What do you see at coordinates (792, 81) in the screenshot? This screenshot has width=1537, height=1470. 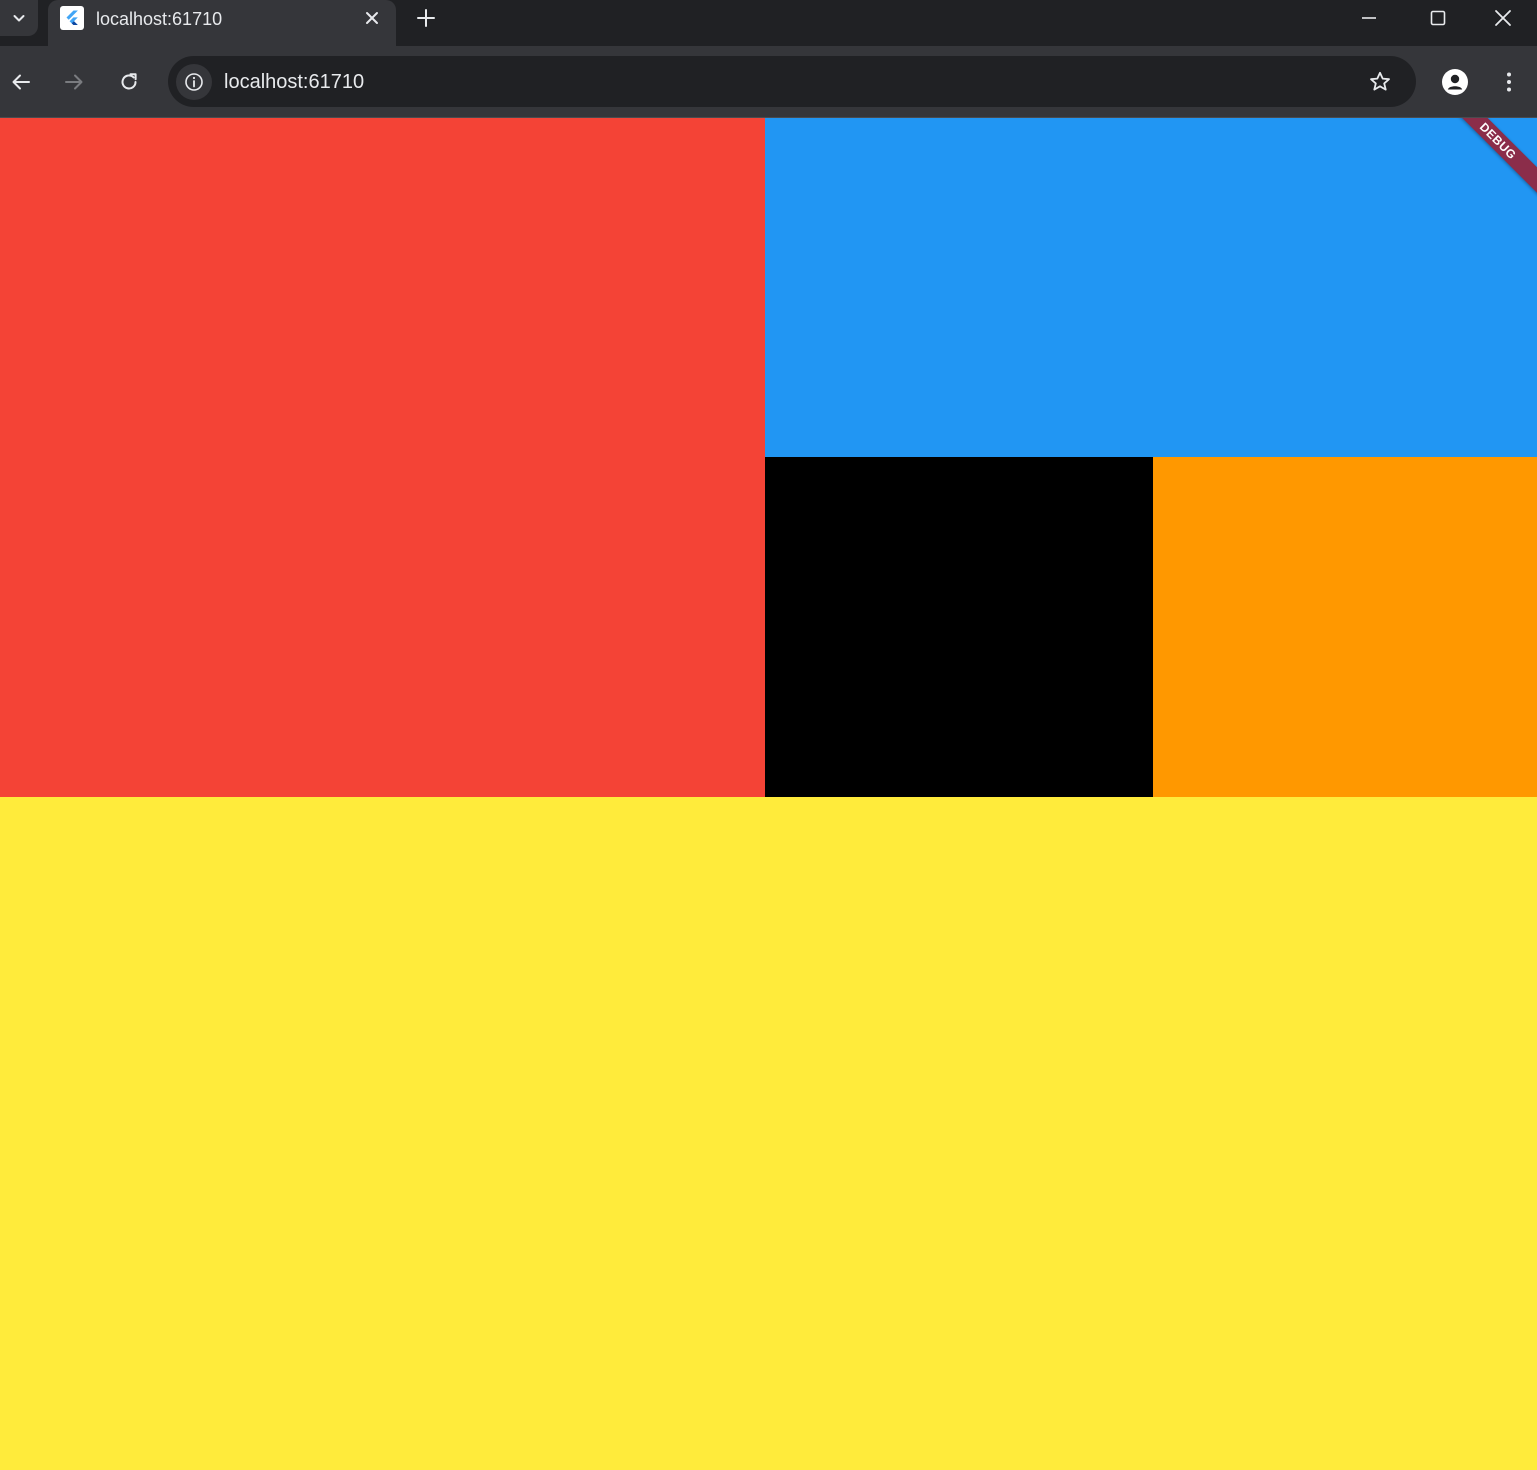 I see `address-bar: localhost:61710` at bounding box center [792, 81].